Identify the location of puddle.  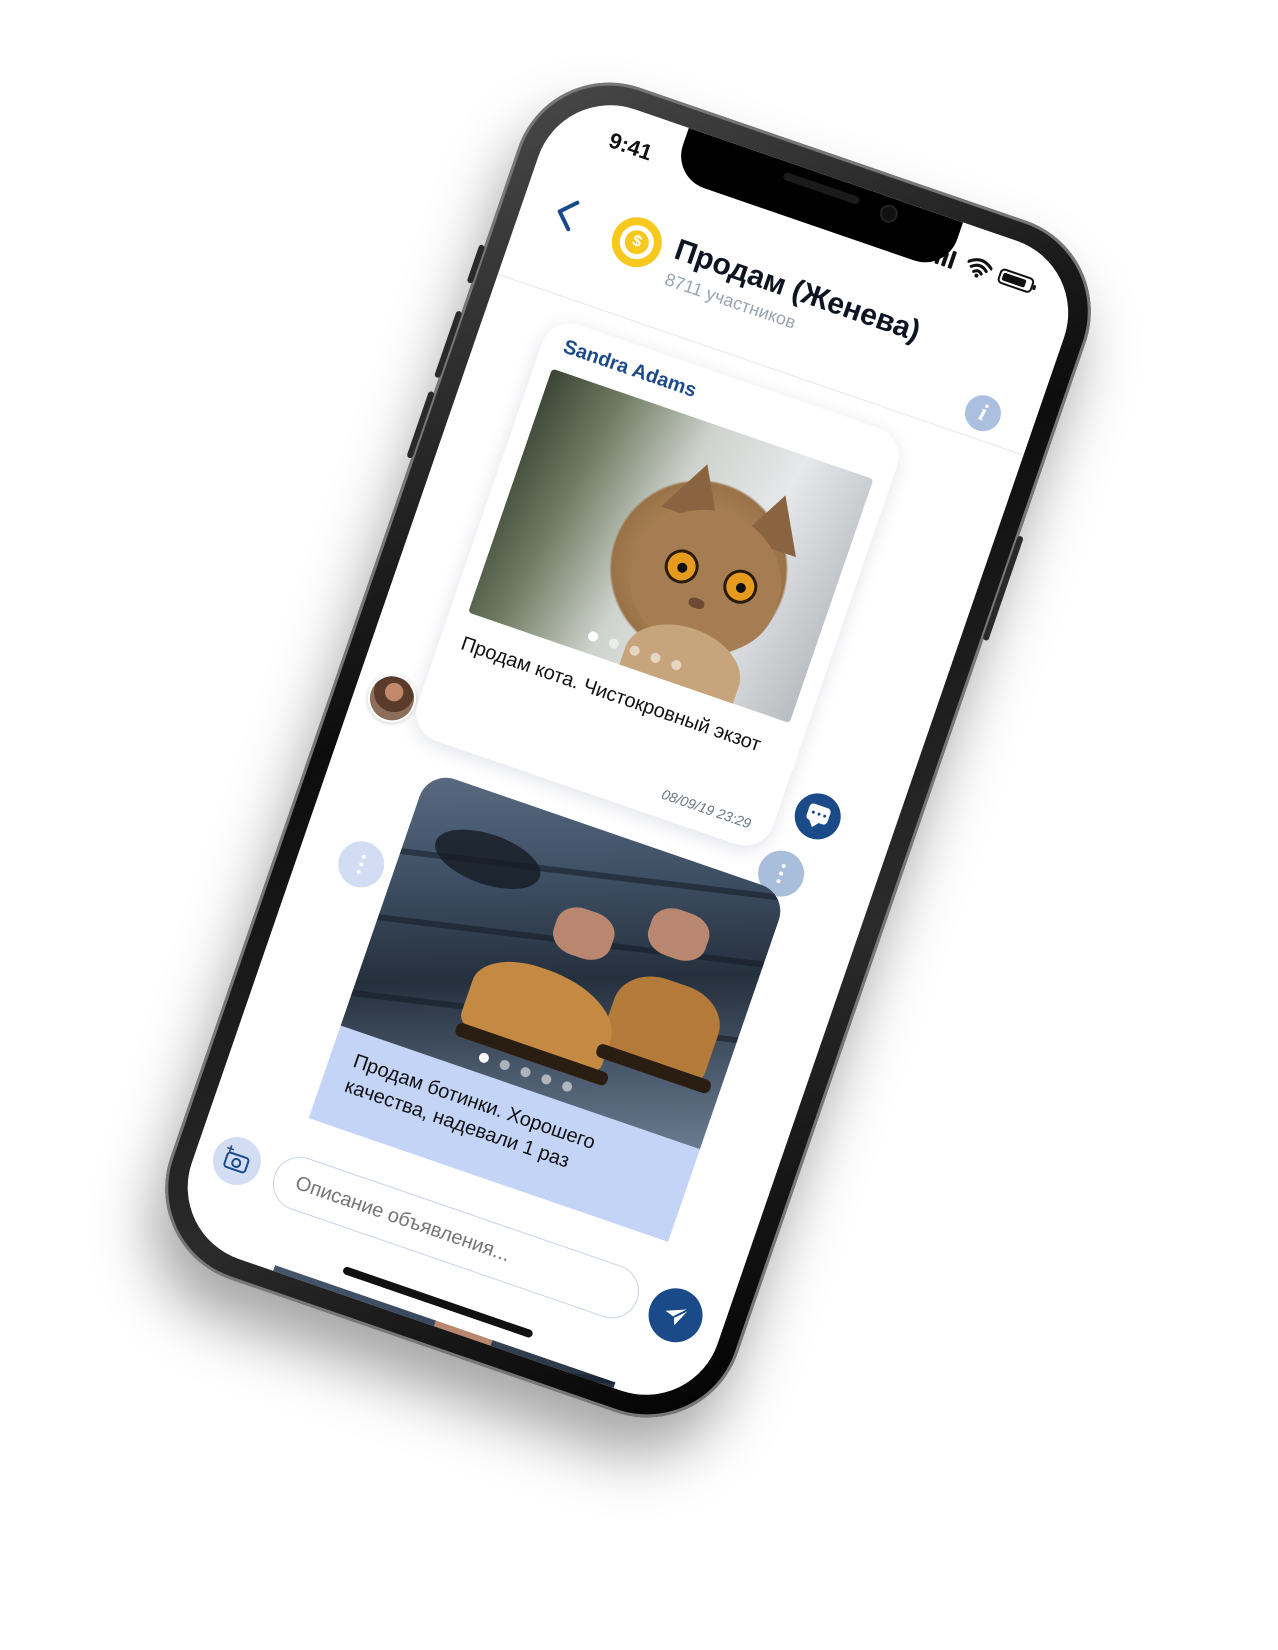
(487, 859).